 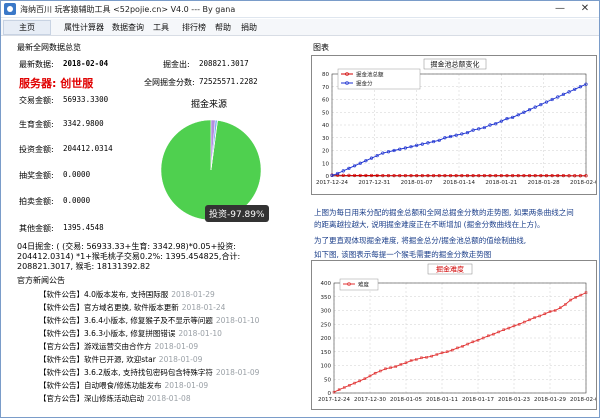 What do you see at coordinates (364, 285) in the screenshot?
I see `legend-label-0: 难度` at bounding box center [364, 285].